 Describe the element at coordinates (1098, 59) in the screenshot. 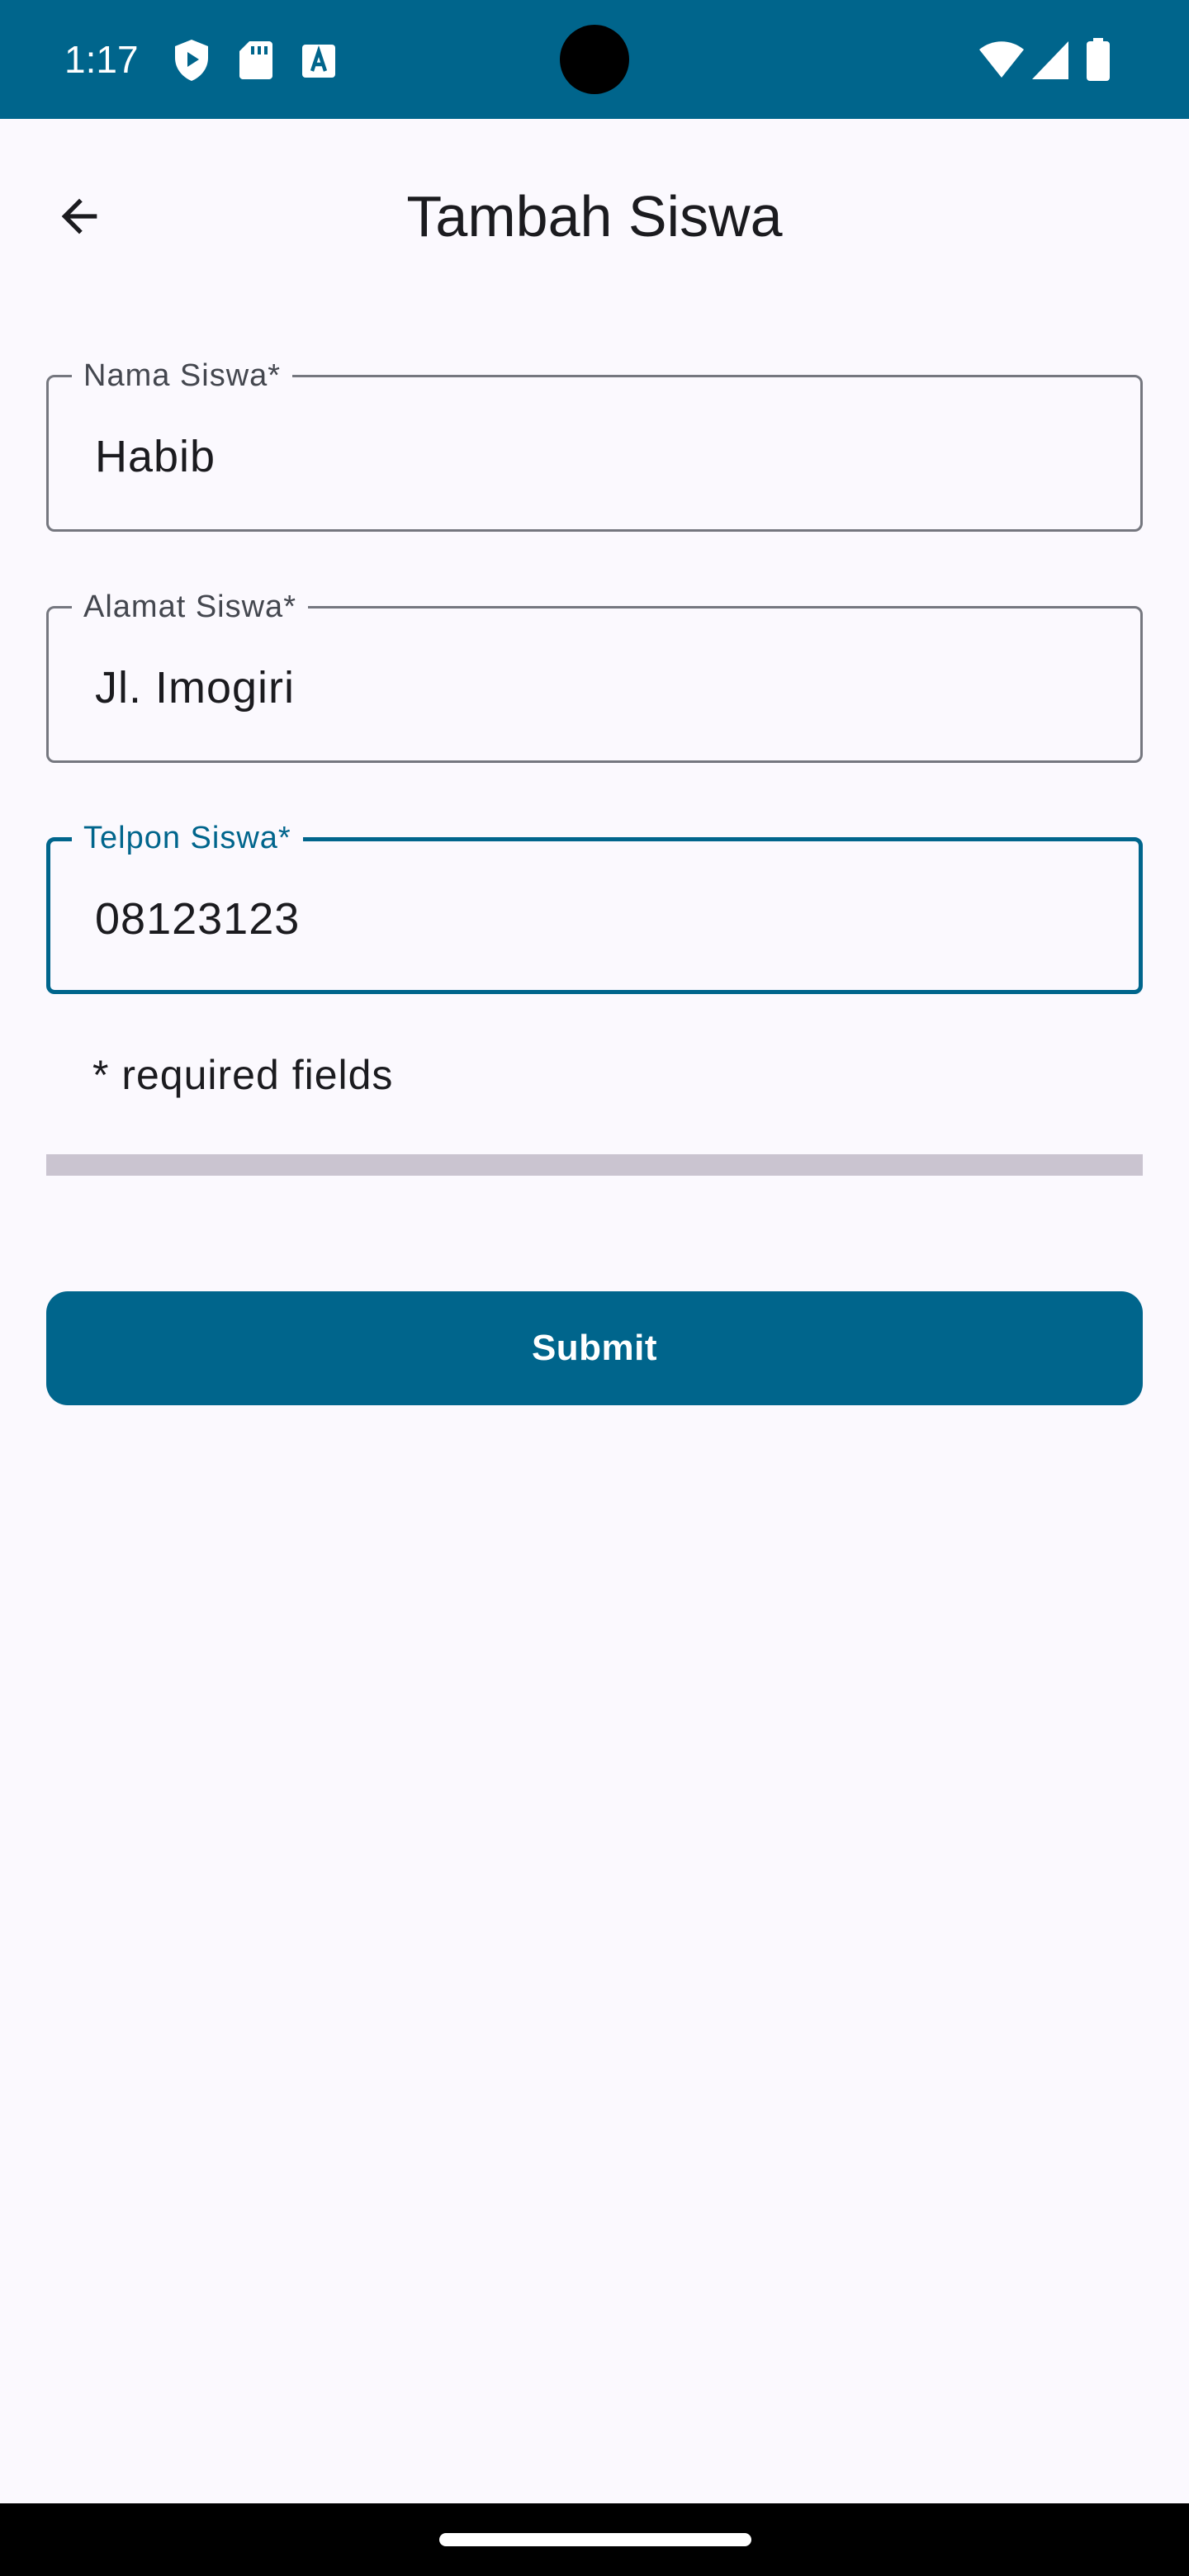

I see `battery-icon` at that location.